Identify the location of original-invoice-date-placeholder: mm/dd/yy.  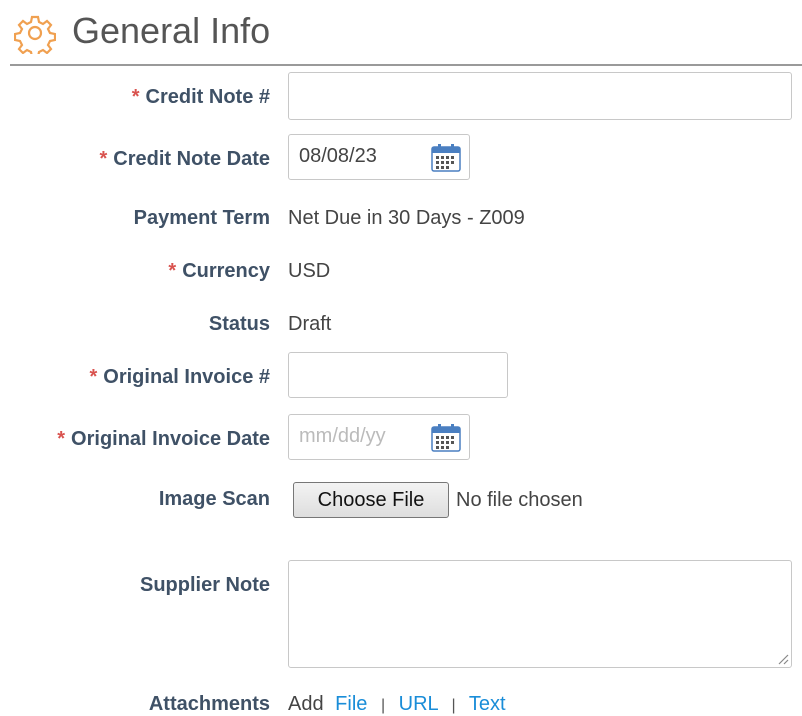
(342, 436).